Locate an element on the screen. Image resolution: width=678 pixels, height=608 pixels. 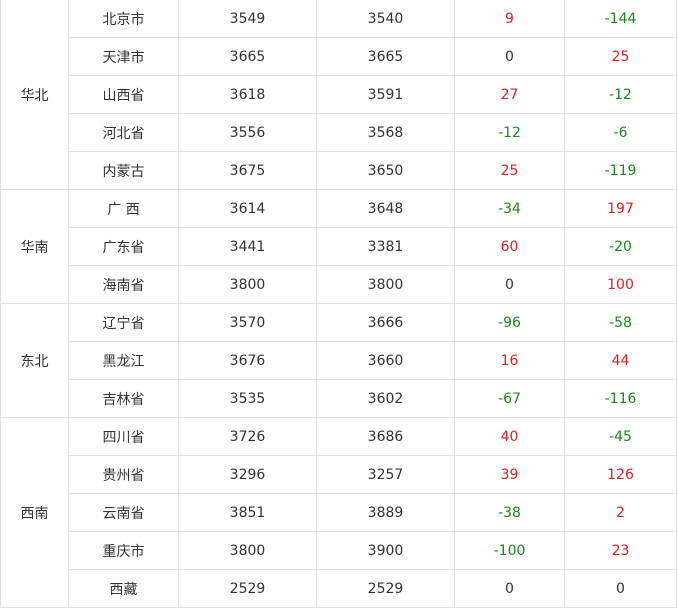
table-row: 河北省 3556 3568 -12 -6 is located at coordinates (339, 132).